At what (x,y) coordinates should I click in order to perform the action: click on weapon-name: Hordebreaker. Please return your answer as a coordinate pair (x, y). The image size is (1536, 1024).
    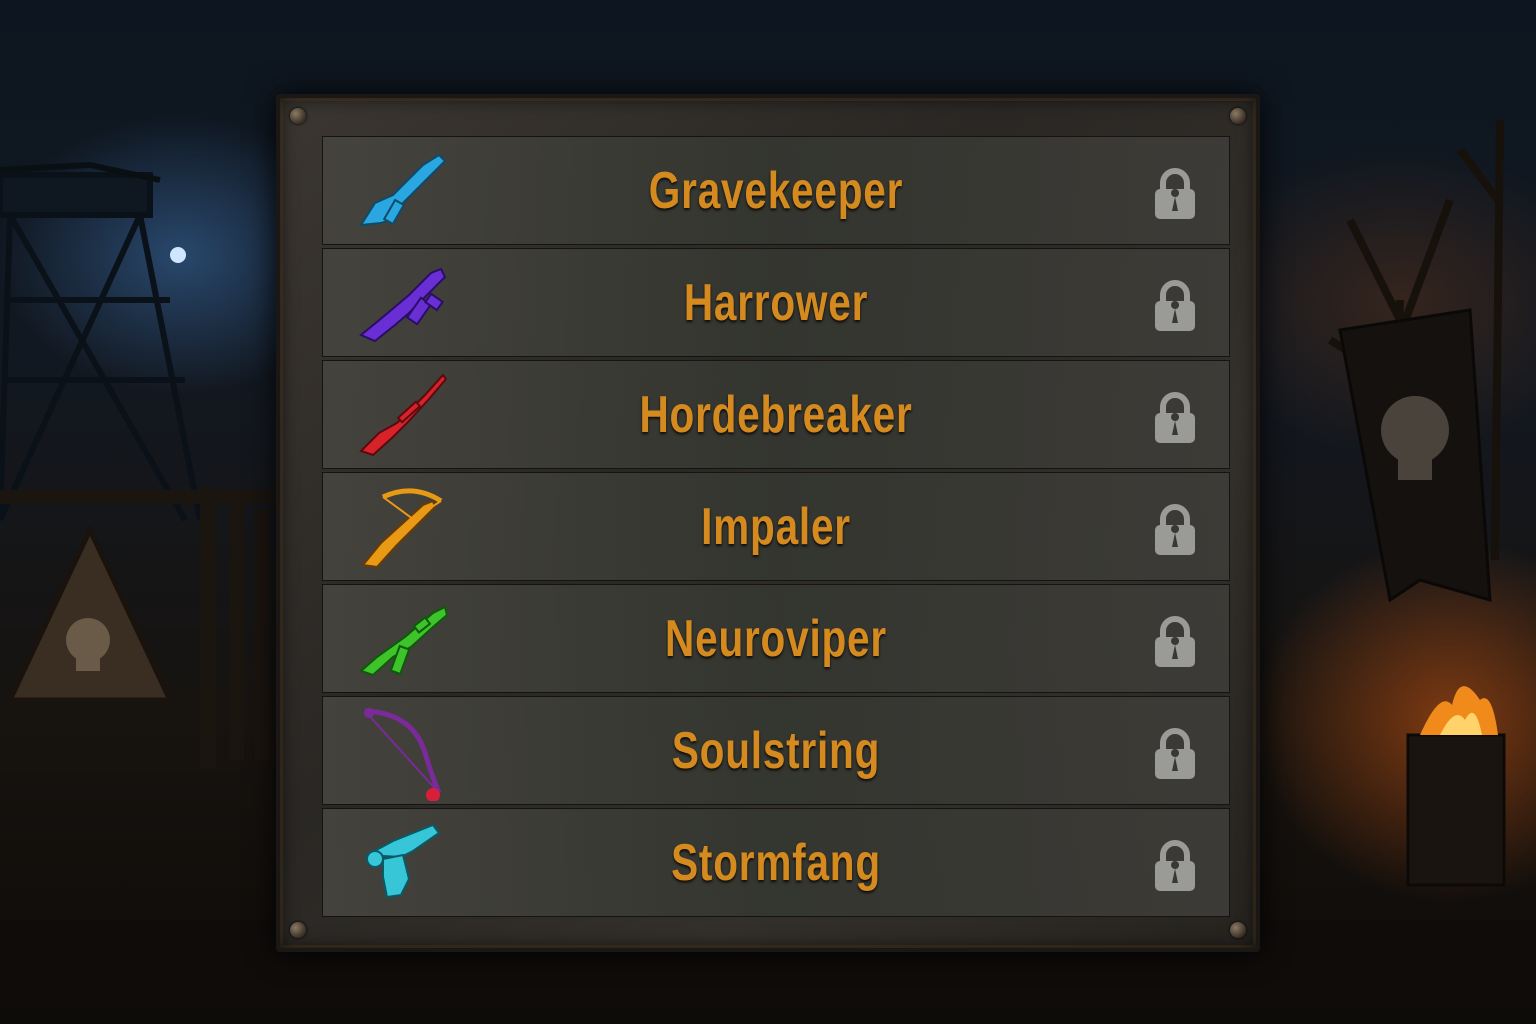
    Looking at the image, I should click on (776, 415).